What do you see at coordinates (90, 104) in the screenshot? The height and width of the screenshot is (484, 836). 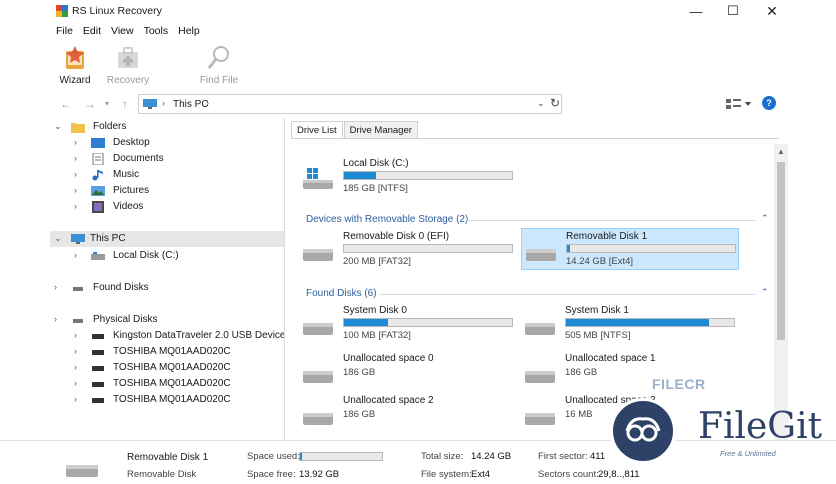 I see `forward-arrow-icon: →` at bounding box center [90, 104].